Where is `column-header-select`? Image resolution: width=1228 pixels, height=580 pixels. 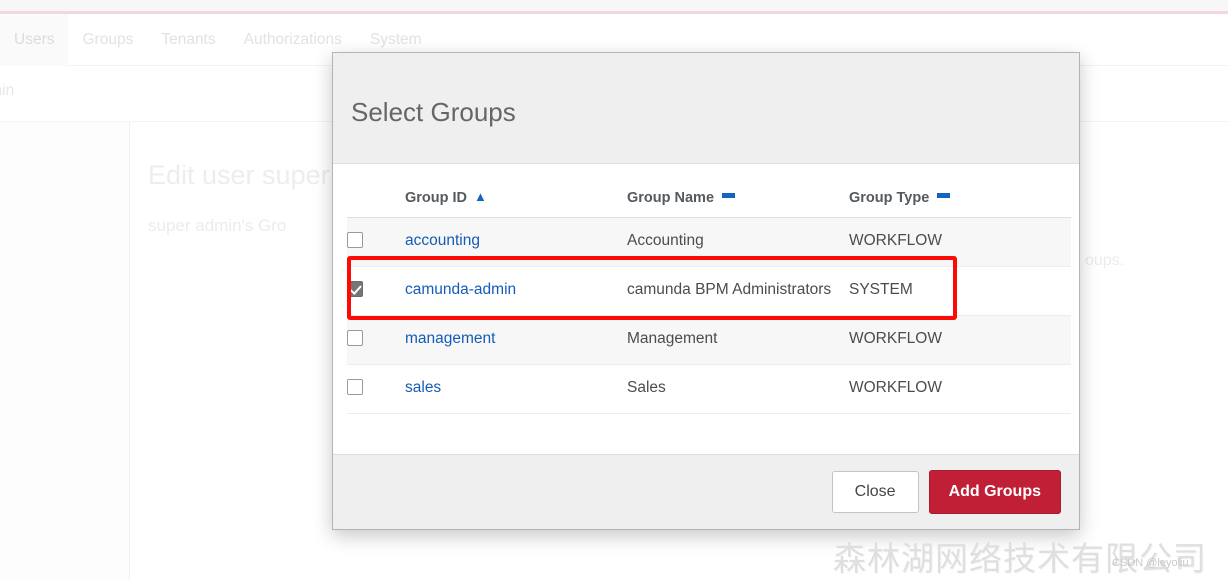 column-header-select is located at coordinates (376, 191).